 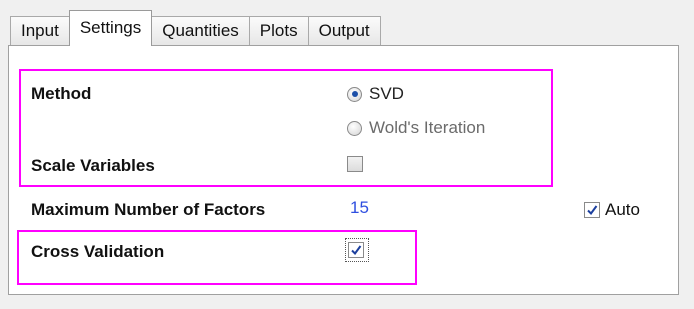 I want to click on wolds-iteration-label: Wold's Iteration, so click(x=427, y=127).